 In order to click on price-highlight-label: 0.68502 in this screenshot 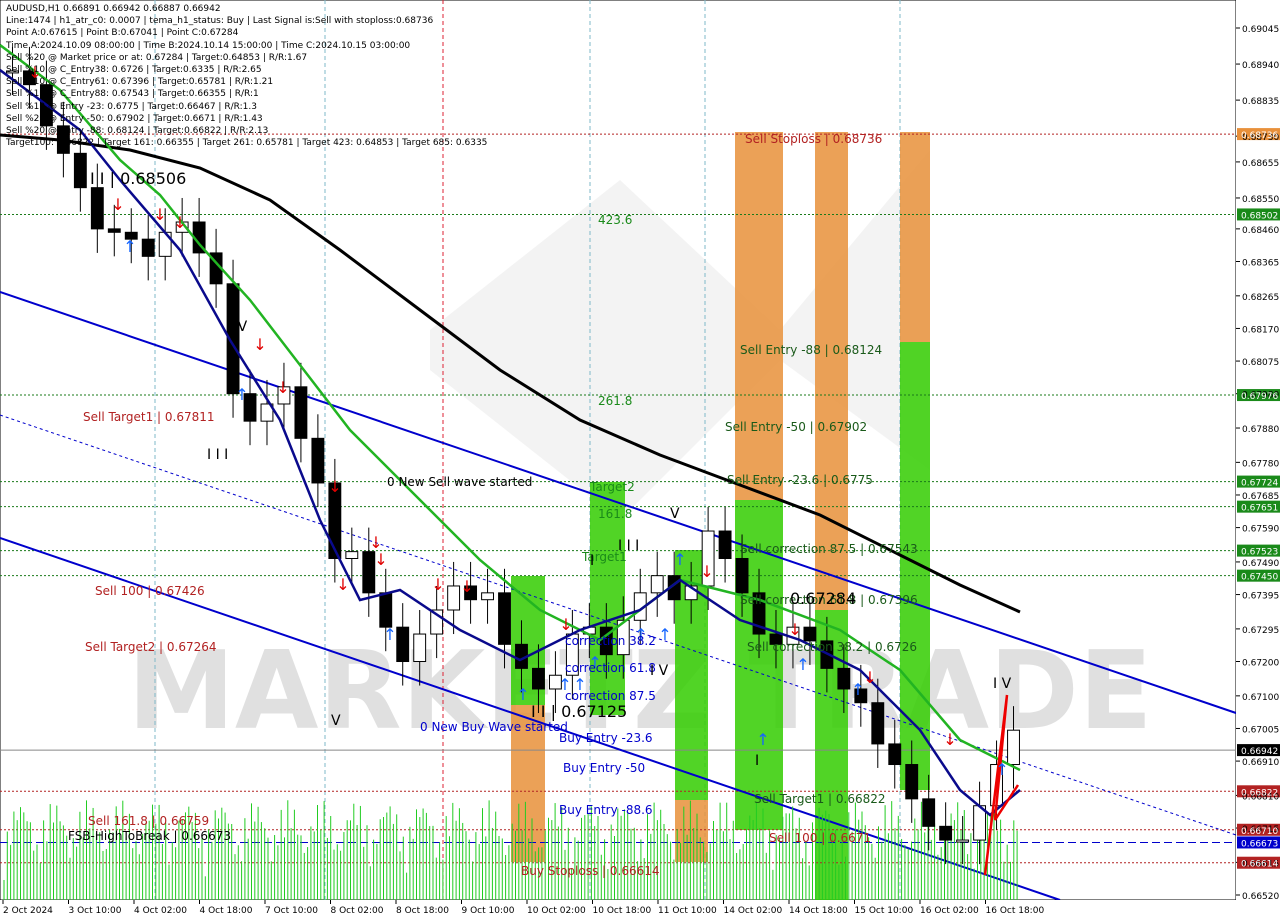, I will do `click(1259, 216)`.